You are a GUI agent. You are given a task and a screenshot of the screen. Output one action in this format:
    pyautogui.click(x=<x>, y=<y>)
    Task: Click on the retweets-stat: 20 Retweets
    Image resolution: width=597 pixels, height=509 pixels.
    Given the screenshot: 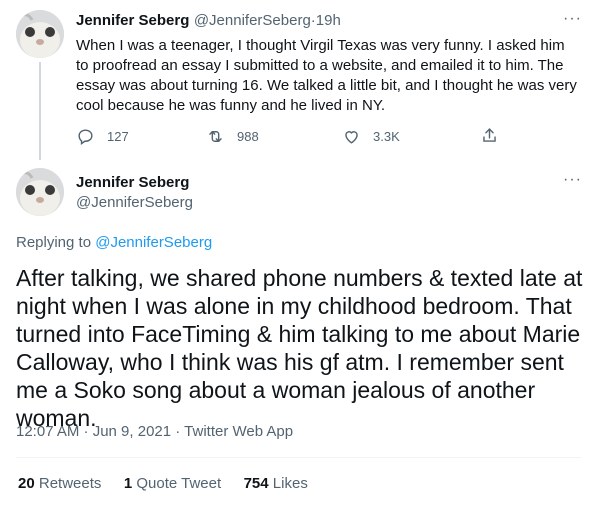 What is the action you would take?
    pyautogui.click(x=59, y=483)
    